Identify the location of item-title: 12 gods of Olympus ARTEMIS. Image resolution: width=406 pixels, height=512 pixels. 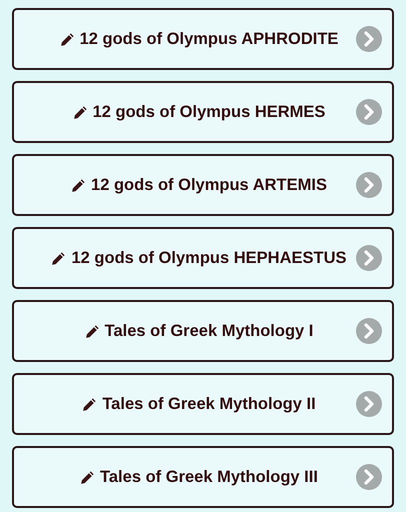
(209, 185).